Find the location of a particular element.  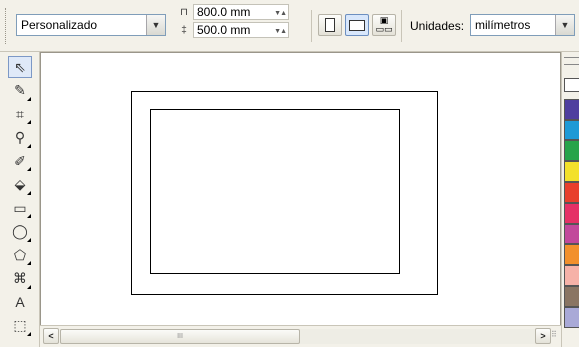

smart-fill-icon: ⬙ is located at coordinates (20, 184).